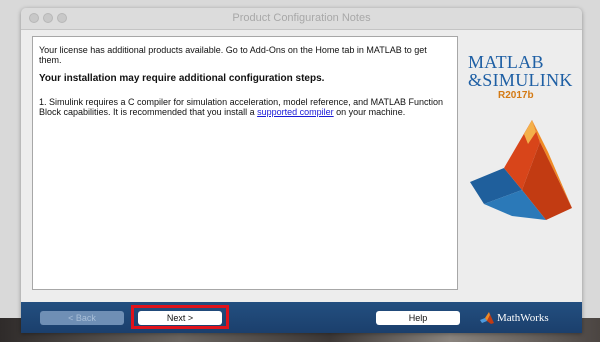  What do you see at coordinates (523, 318) in the screenshot?
I see `mathworks-wordmark: MathWorks` at bounding box center [523, 318].